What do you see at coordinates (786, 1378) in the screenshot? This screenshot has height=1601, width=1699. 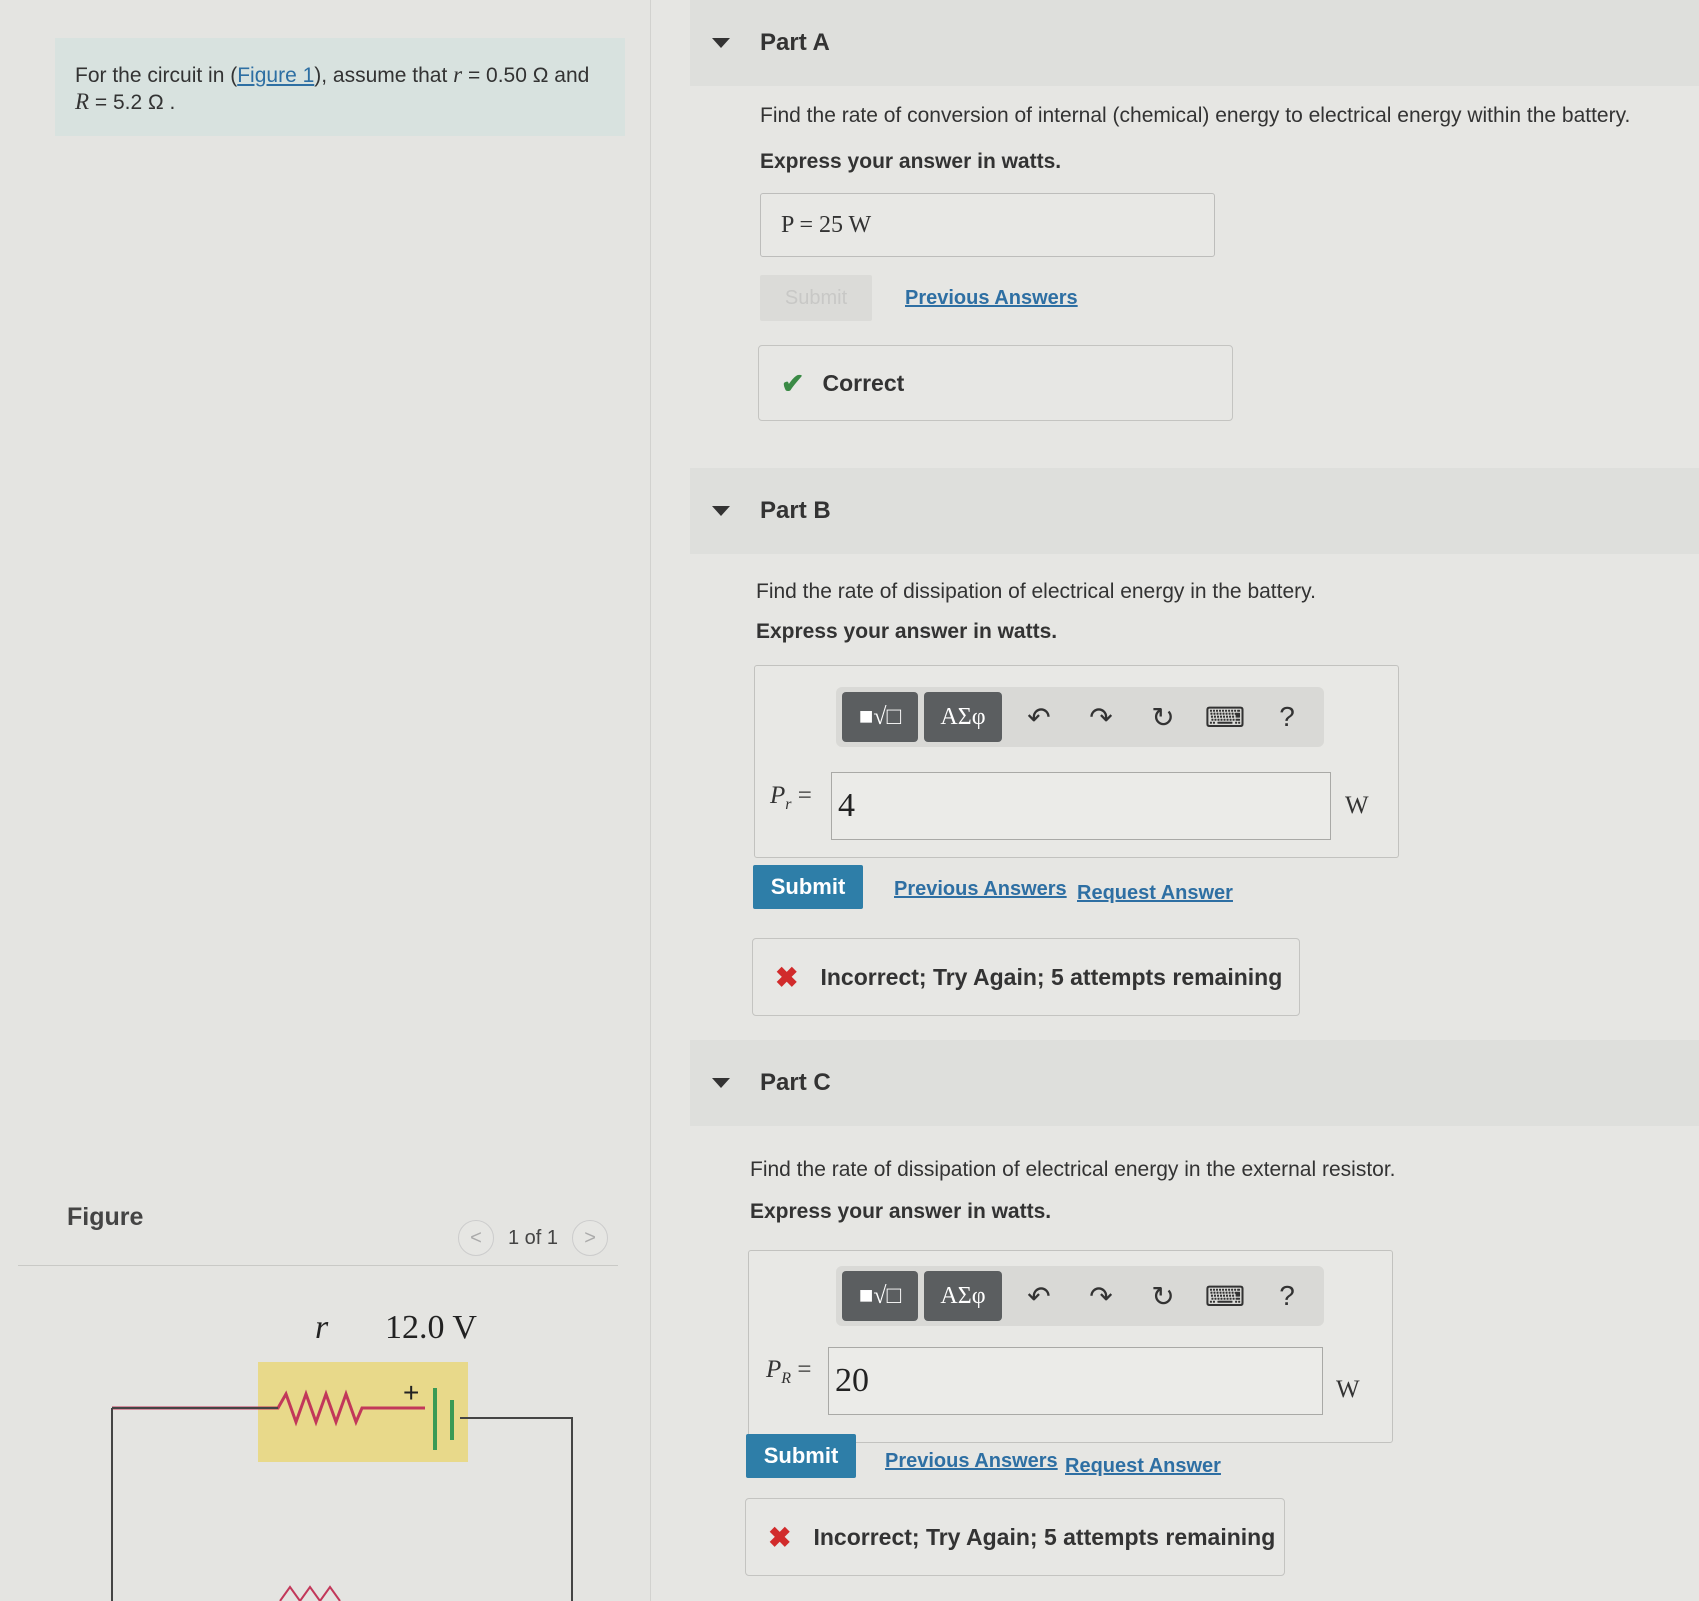 I see `var-sub: R` at bounding box center [786, 1378].